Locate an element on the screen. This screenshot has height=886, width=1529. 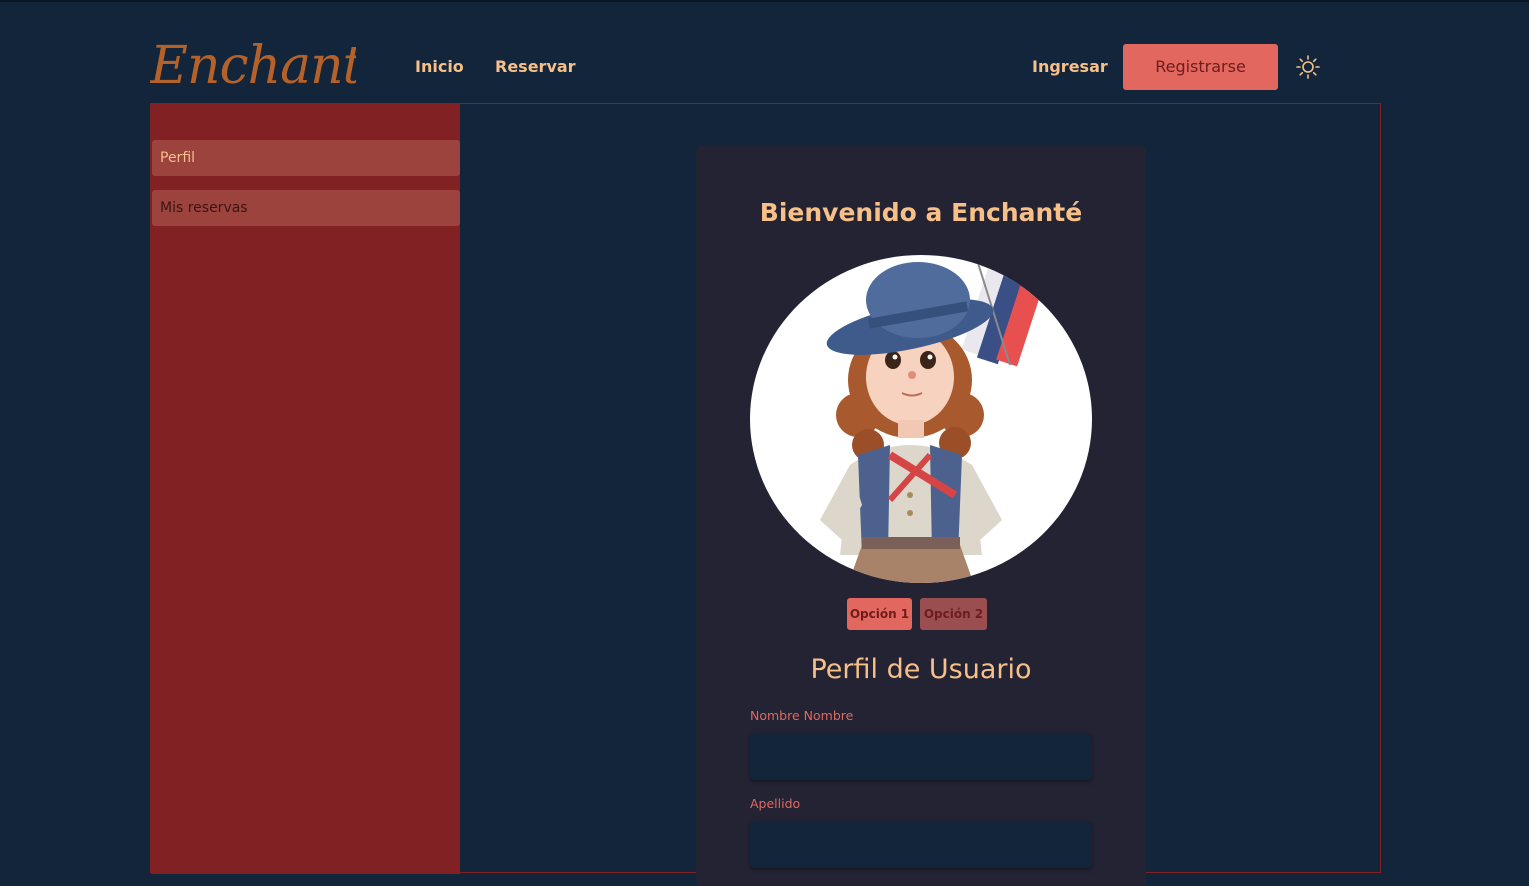
first-name-field is located at coordinates (921, 757).